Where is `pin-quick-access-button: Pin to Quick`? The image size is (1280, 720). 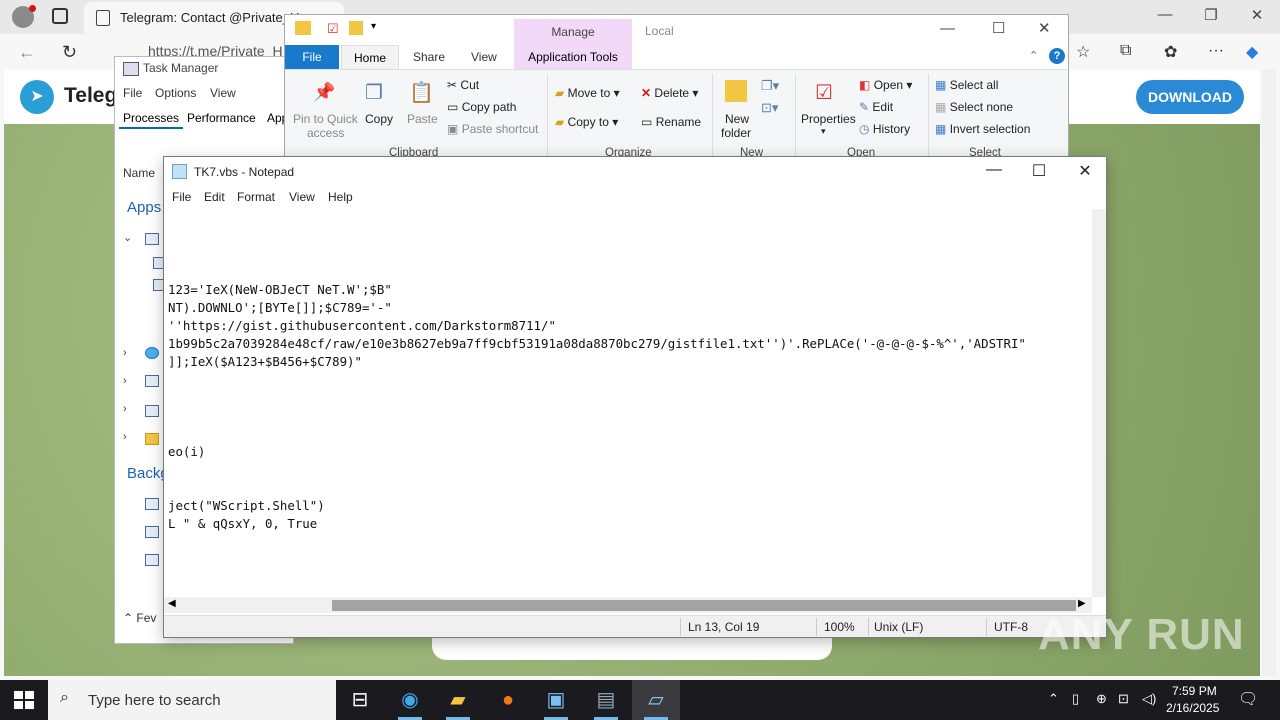 pin-quick-access-button: Pin to Quick is located at coordinates (325, 119).